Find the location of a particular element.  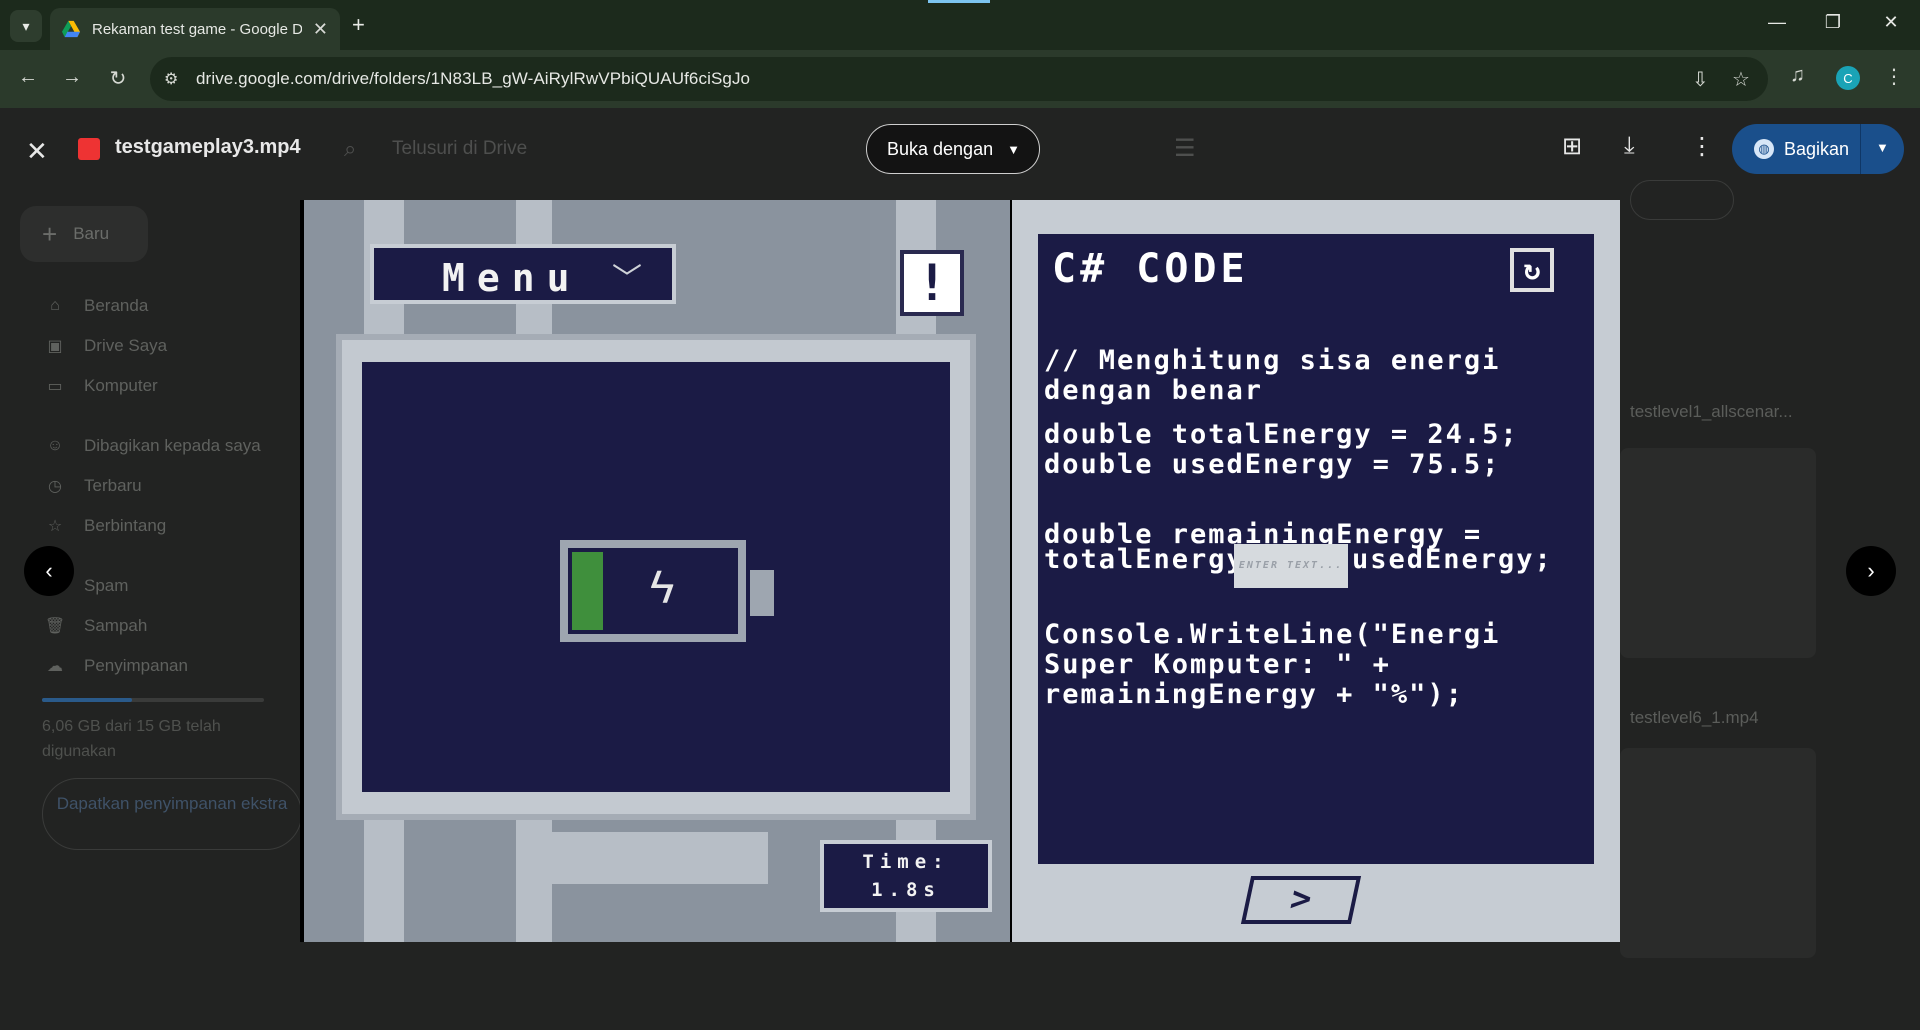

menu-label: Menu is located at coordinates (512, 278).